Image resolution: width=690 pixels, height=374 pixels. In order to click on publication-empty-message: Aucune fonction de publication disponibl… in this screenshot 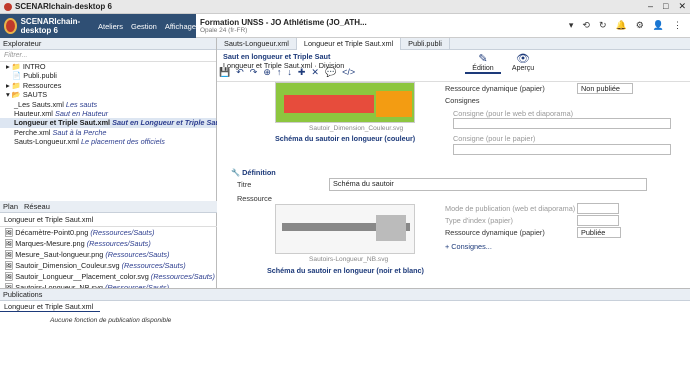, I will do `click(111, 320)`.